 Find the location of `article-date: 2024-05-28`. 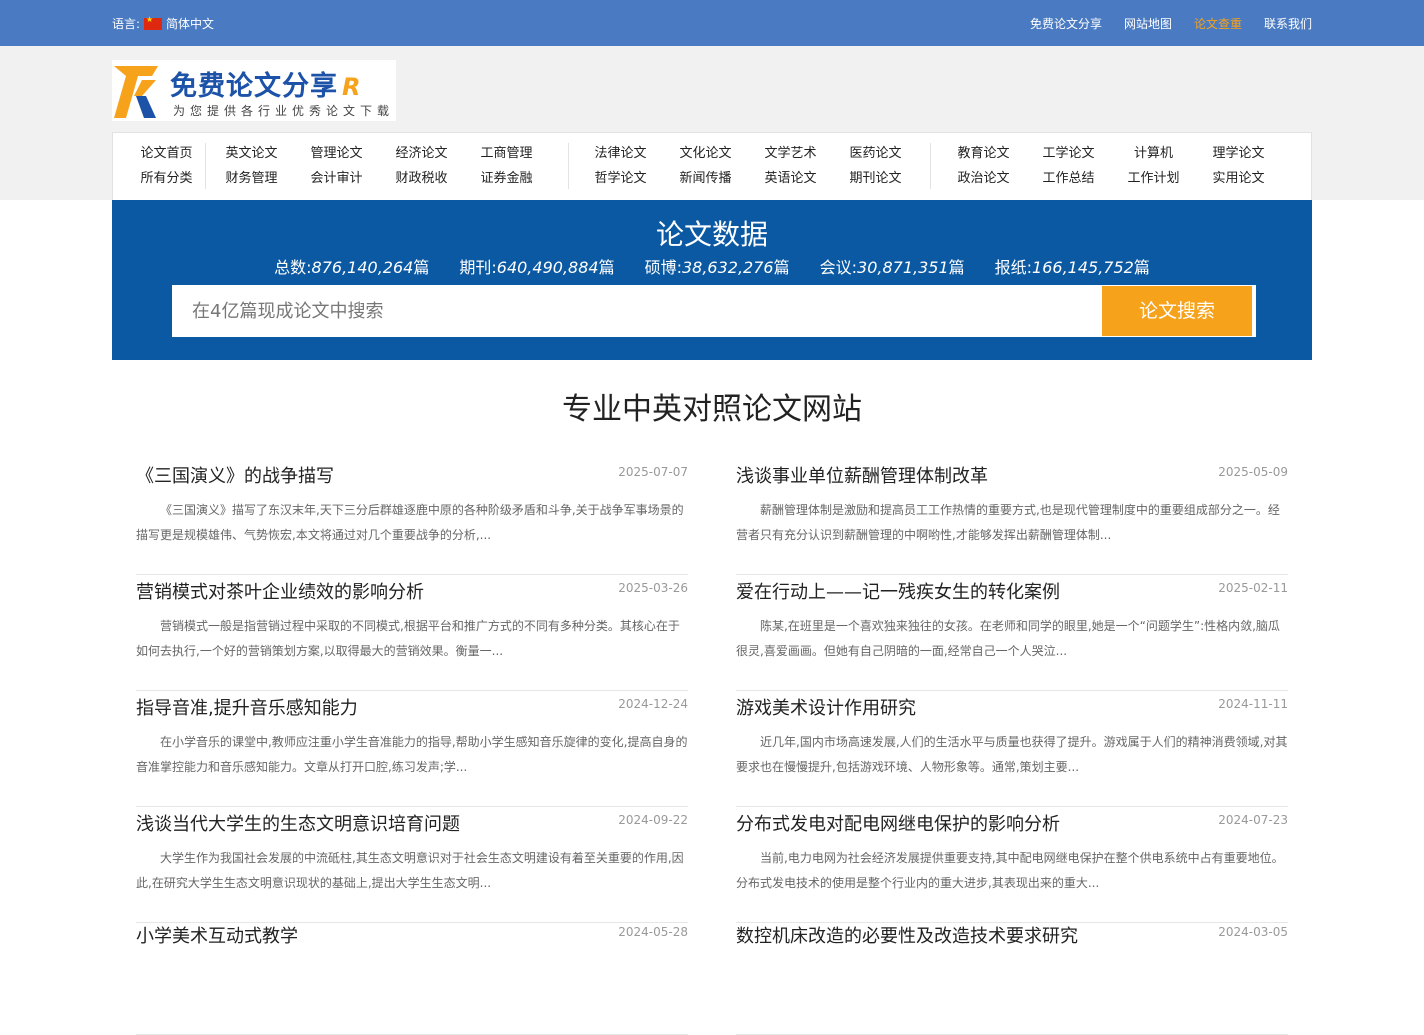

article-date: 2024-05-28 is located at coordinates (653, 932).